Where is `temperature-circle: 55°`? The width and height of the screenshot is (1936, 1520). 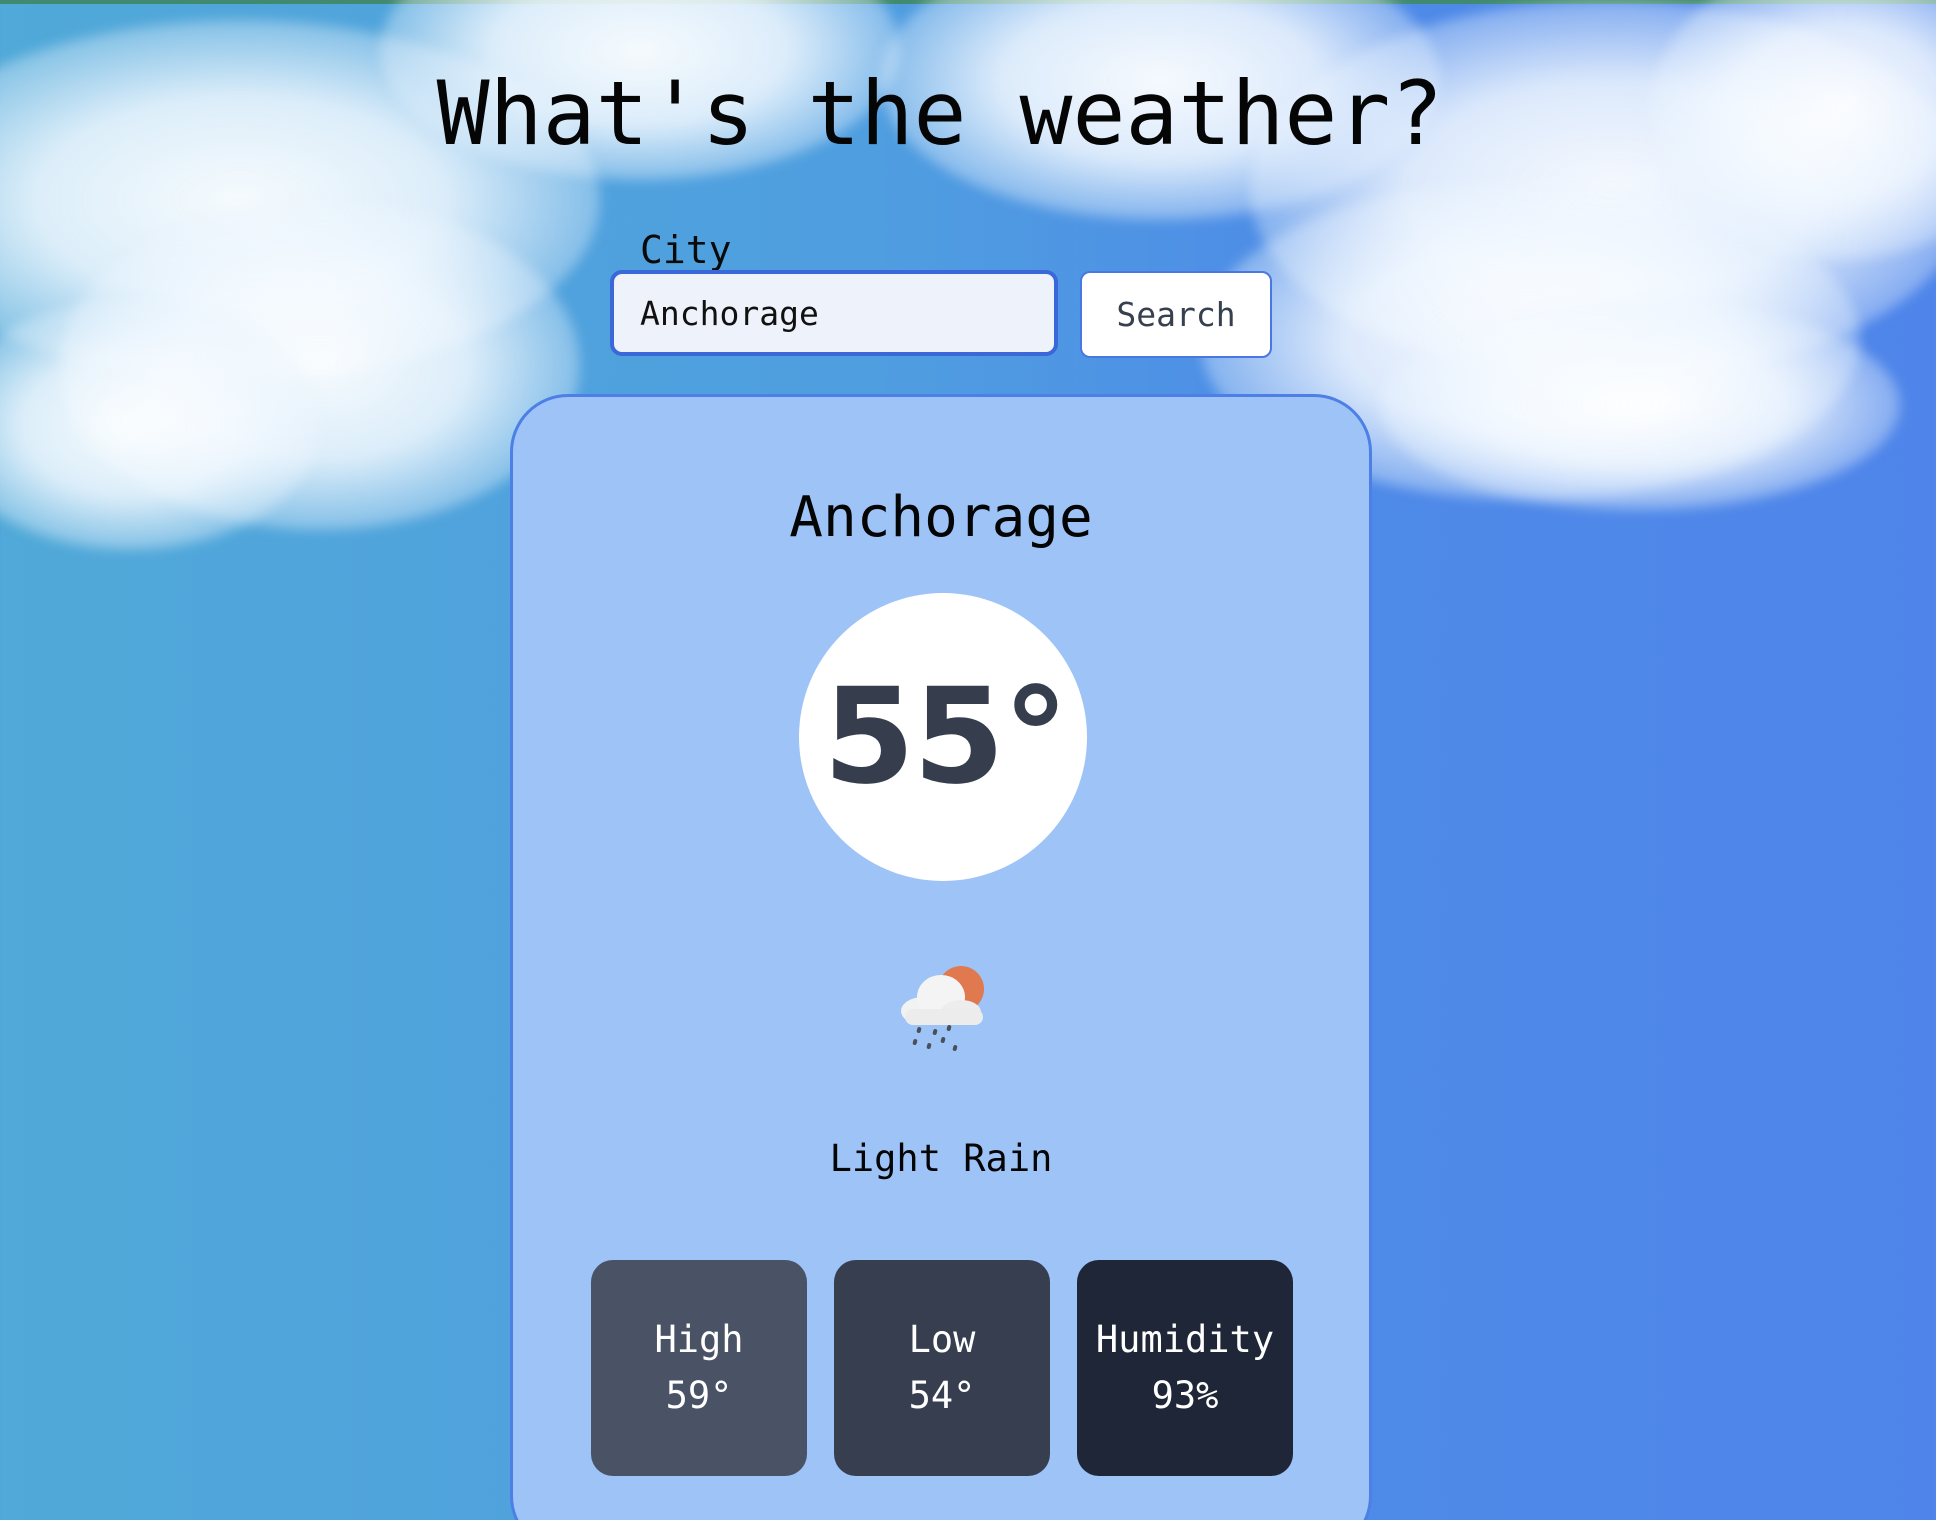 temperature-circle: 55° is located at coordinates (943, 737).